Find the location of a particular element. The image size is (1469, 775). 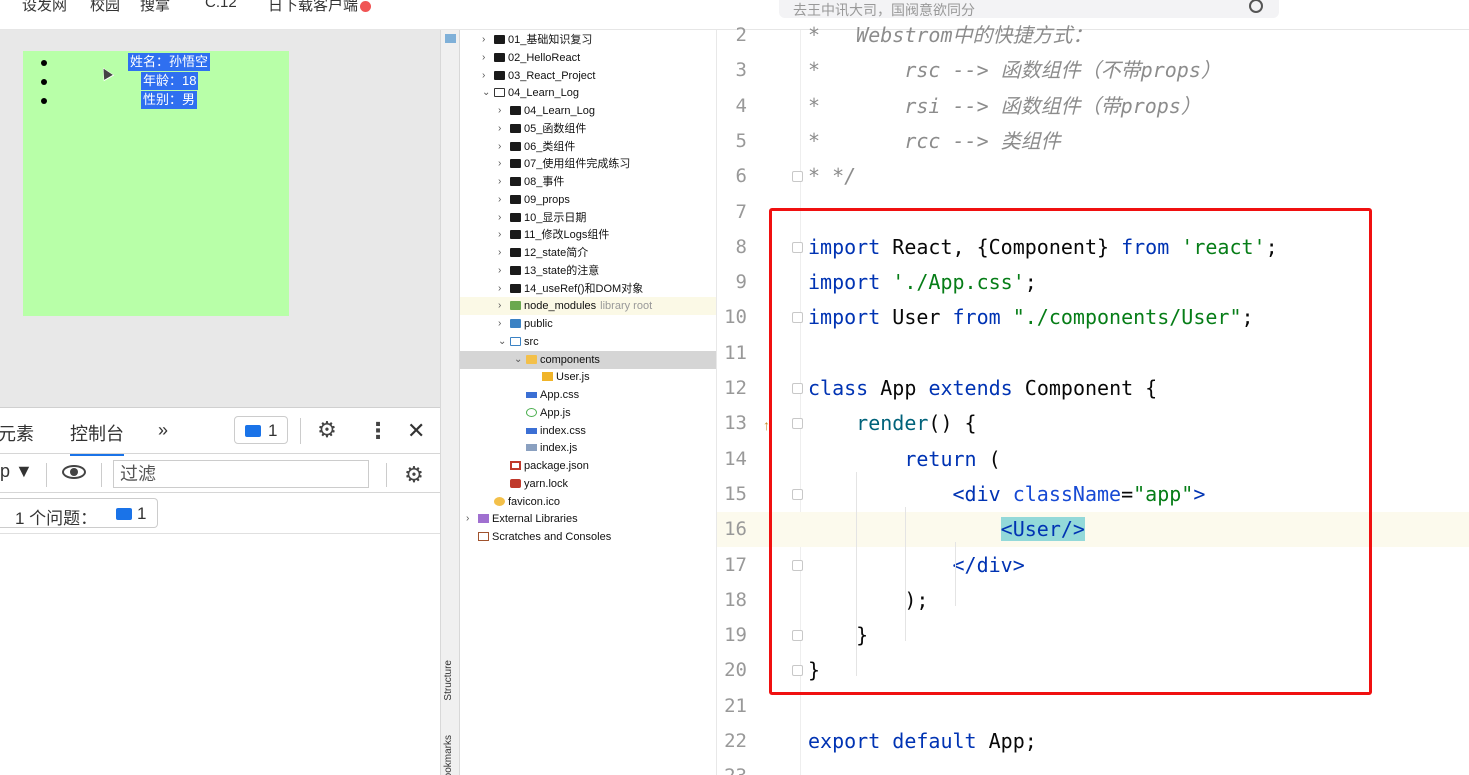

tree-row: › 11_修改Logs组件 is located at coordinates (588, 235).